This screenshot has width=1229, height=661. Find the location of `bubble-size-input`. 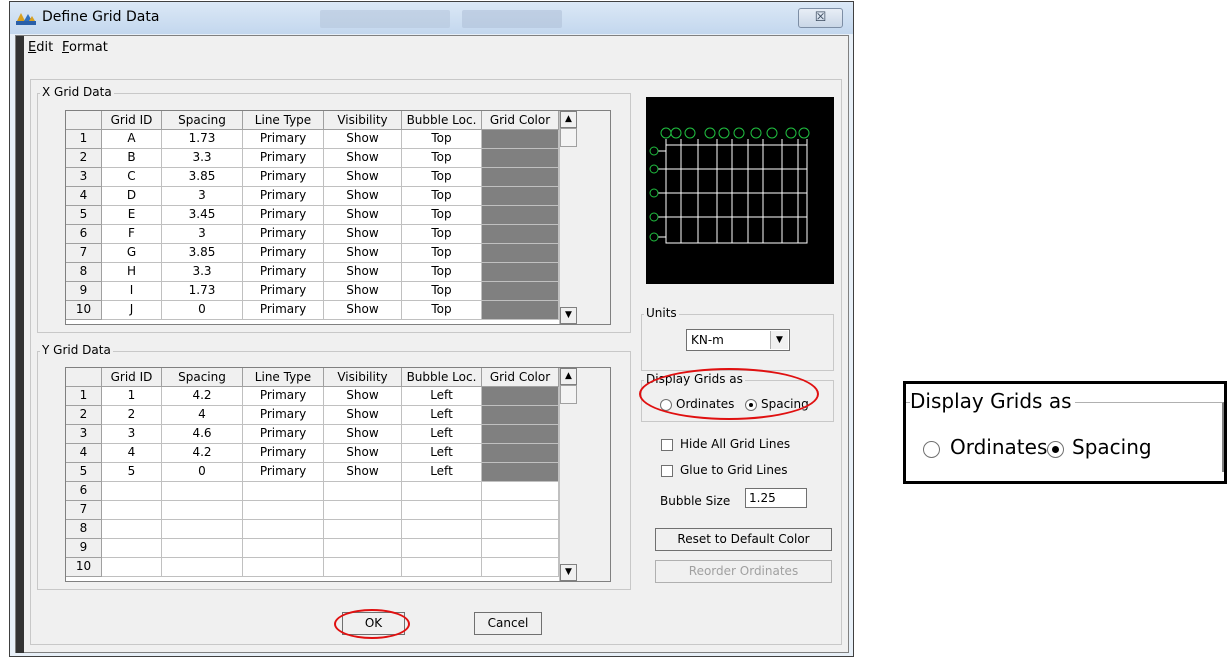

bubble-size-input is located at coordinates (776, 498).